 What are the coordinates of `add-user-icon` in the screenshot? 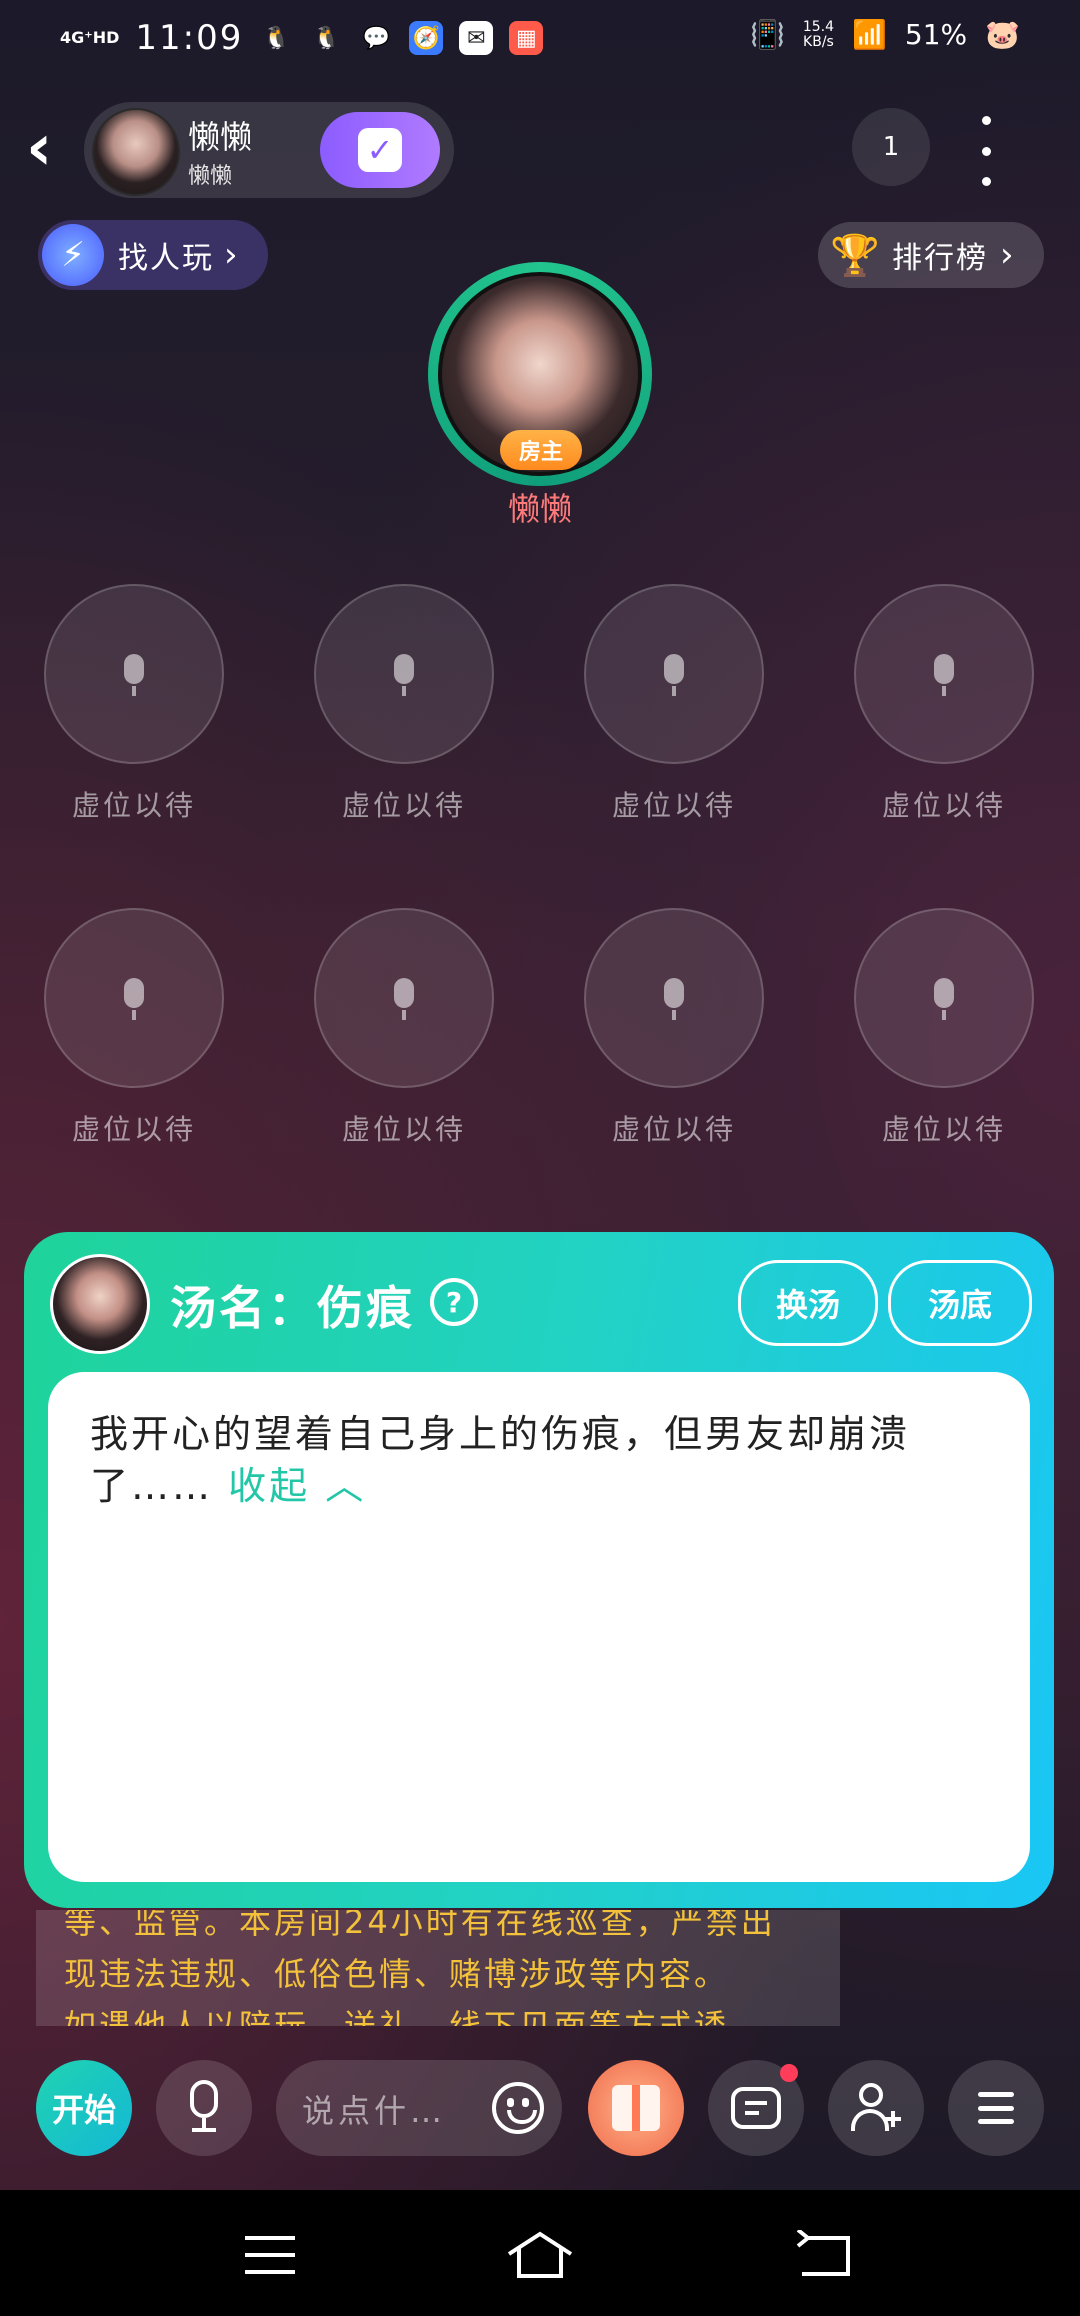 It's located at (876, 2108).